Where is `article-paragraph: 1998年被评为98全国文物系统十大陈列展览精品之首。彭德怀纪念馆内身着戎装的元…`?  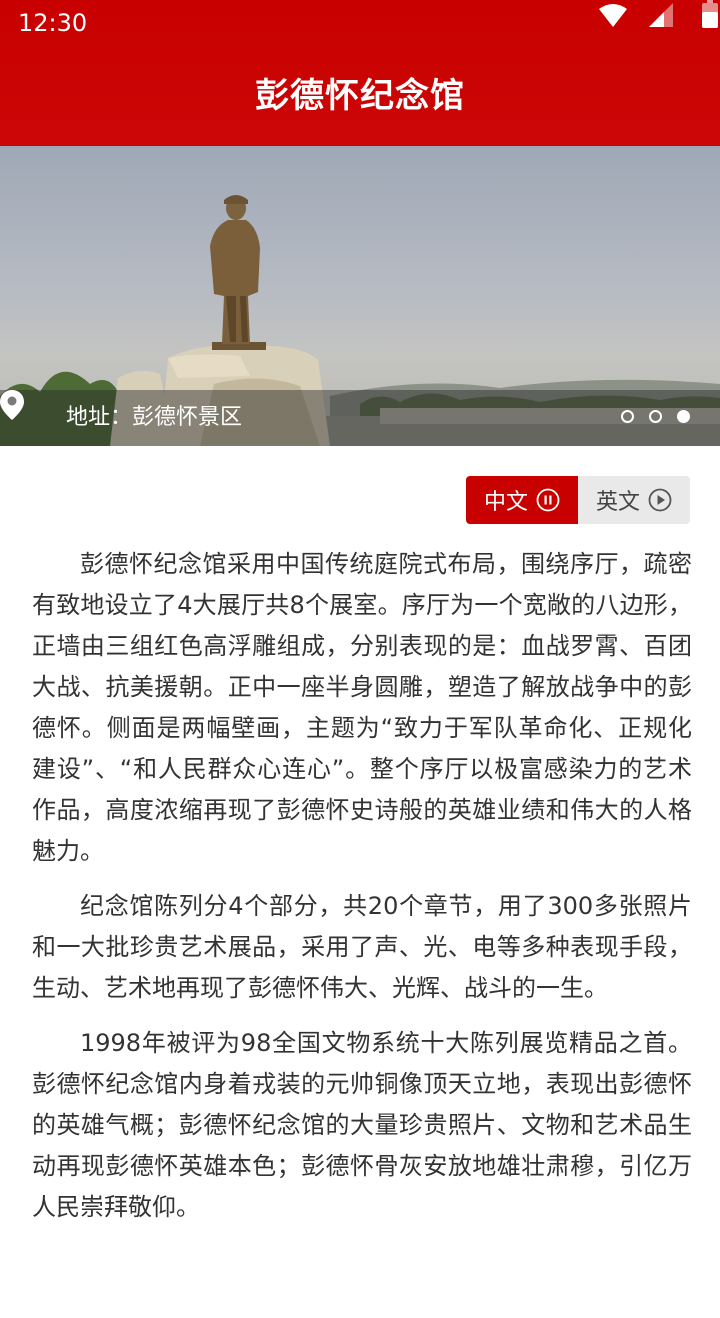
article-paragraph: 1998年被评为98全国文物系统十大陈列展览精品之首。彭德怀纪念馆内身着戎装的元… is located at coordinates (362, 1125).